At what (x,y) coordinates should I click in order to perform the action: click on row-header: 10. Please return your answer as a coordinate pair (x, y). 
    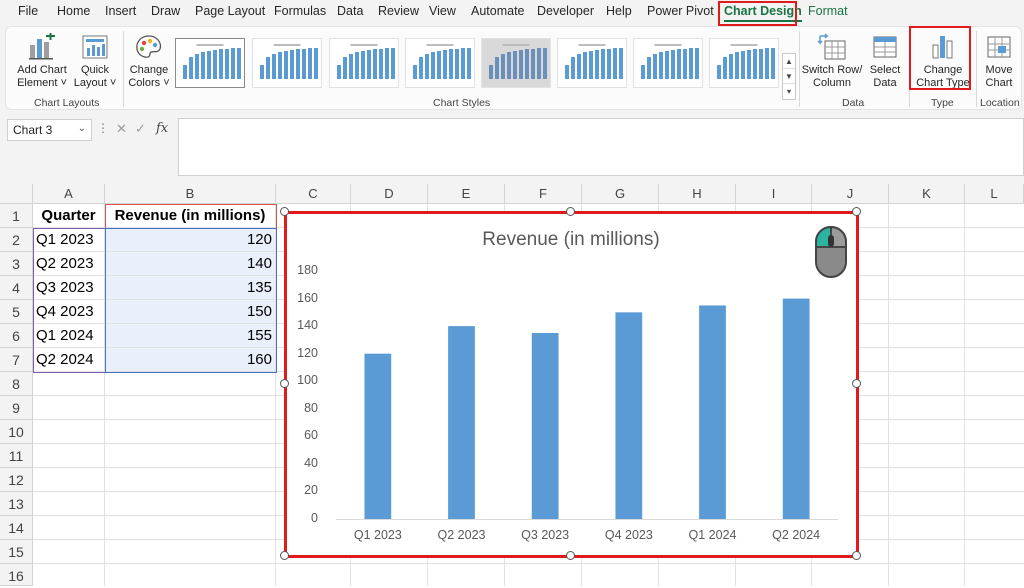
    Looking at the image, I should click on (16, 432).